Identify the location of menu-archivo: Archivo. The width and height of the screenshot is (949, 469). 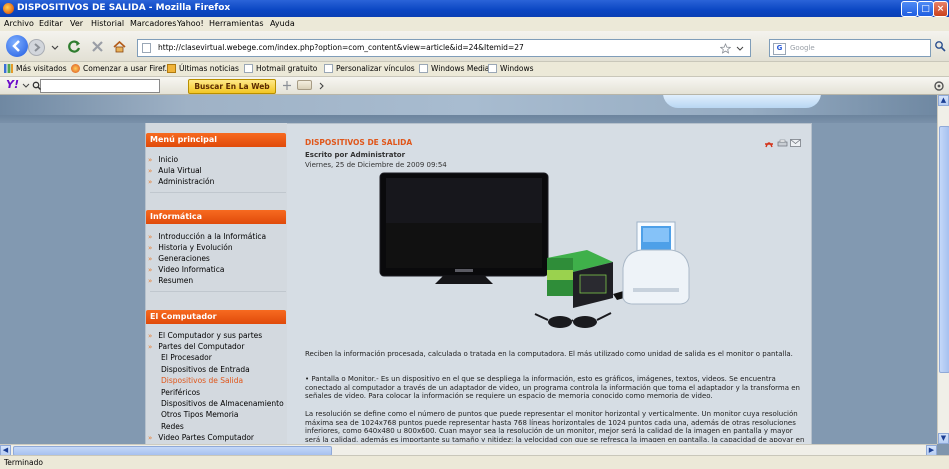
(19, 23).